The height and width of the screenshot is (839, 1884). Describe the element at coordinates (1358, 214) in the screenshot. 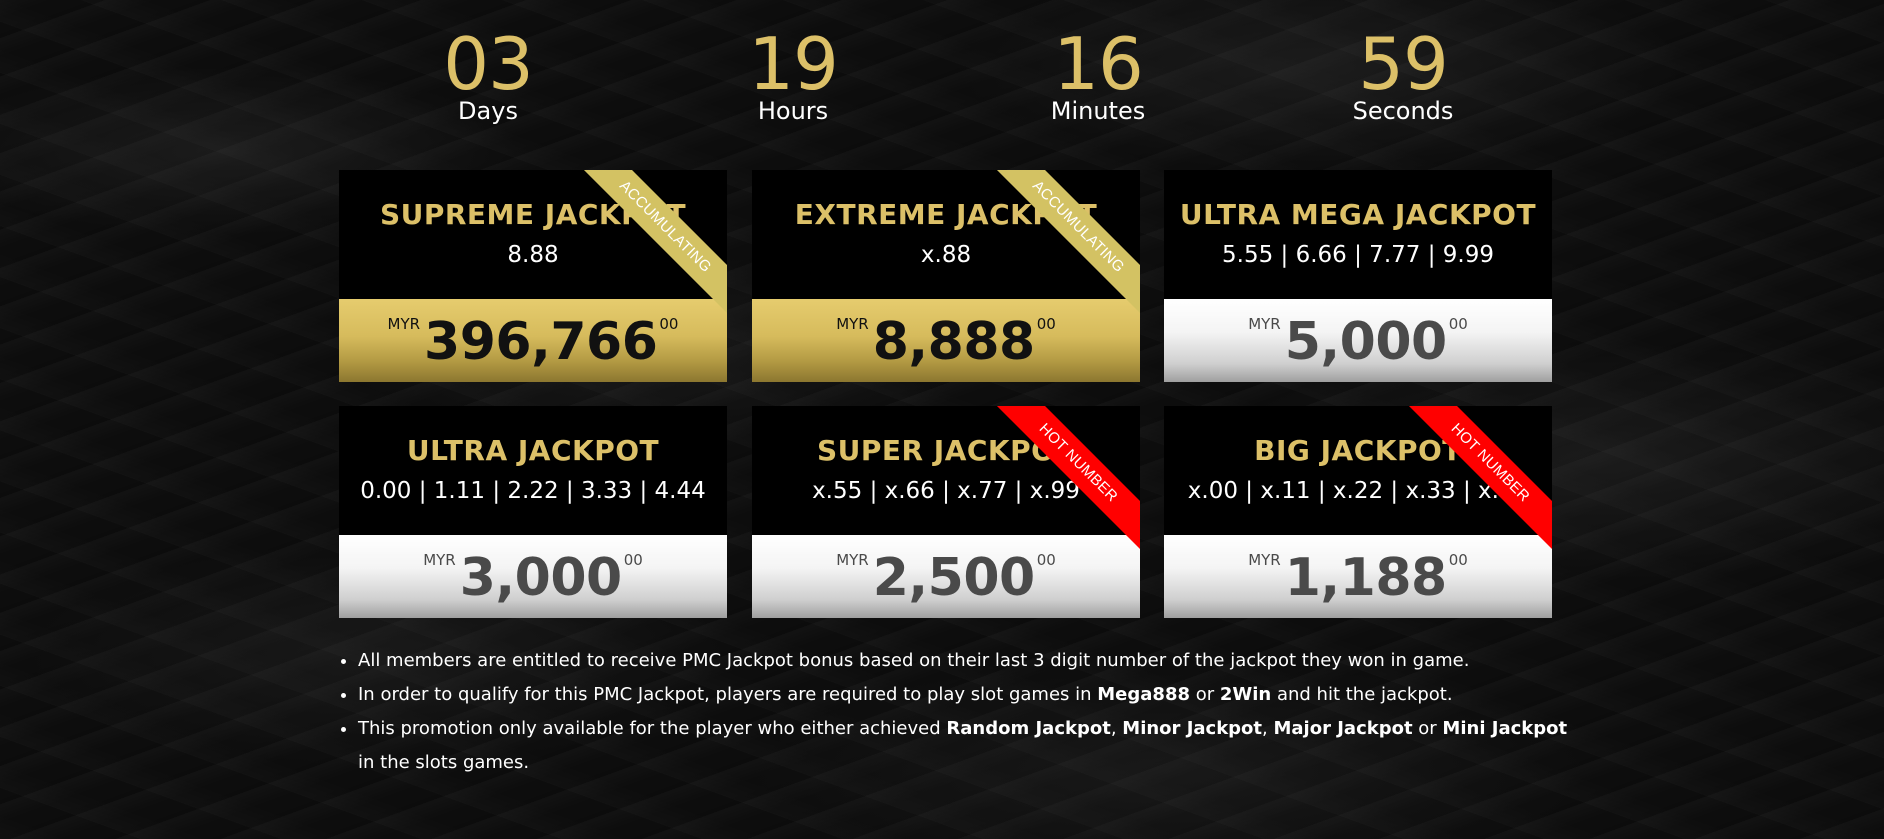

I see `jackpot-title: ULTRA MEGA JACKPOT` at that location.